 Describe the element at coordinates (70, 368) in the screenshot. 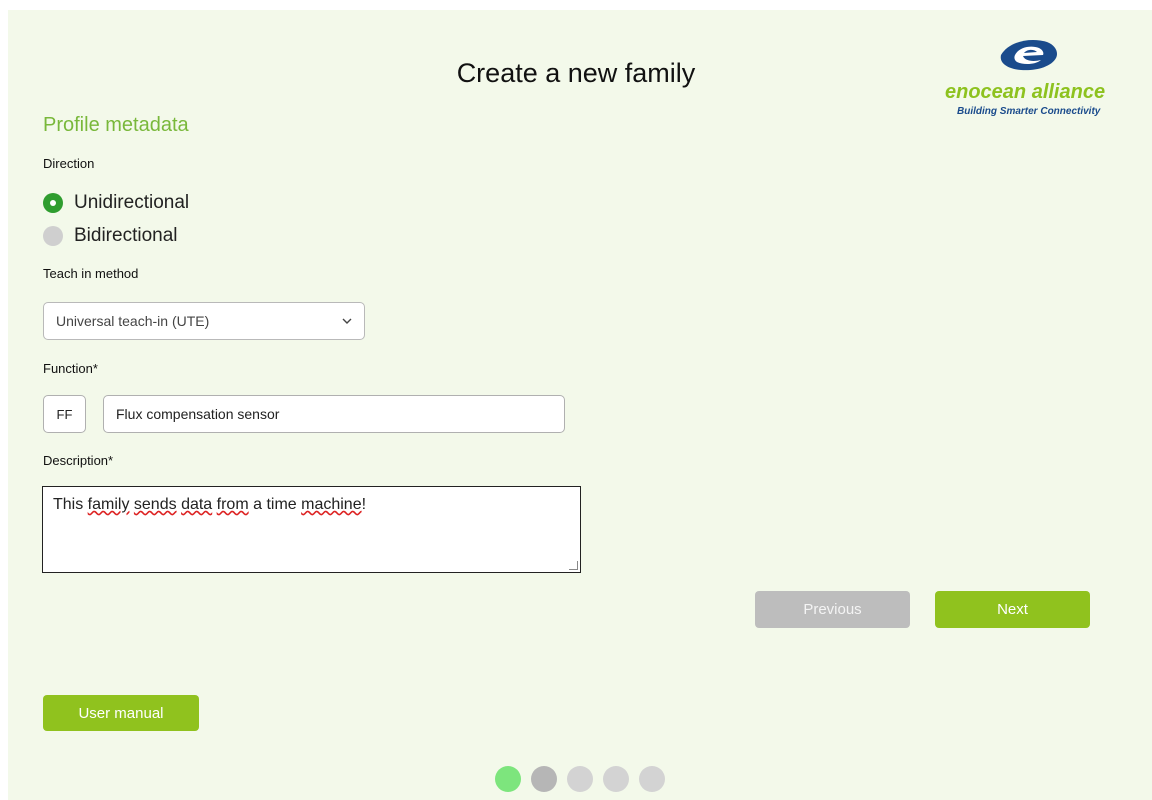

I see `function-label: Function*` at that location.